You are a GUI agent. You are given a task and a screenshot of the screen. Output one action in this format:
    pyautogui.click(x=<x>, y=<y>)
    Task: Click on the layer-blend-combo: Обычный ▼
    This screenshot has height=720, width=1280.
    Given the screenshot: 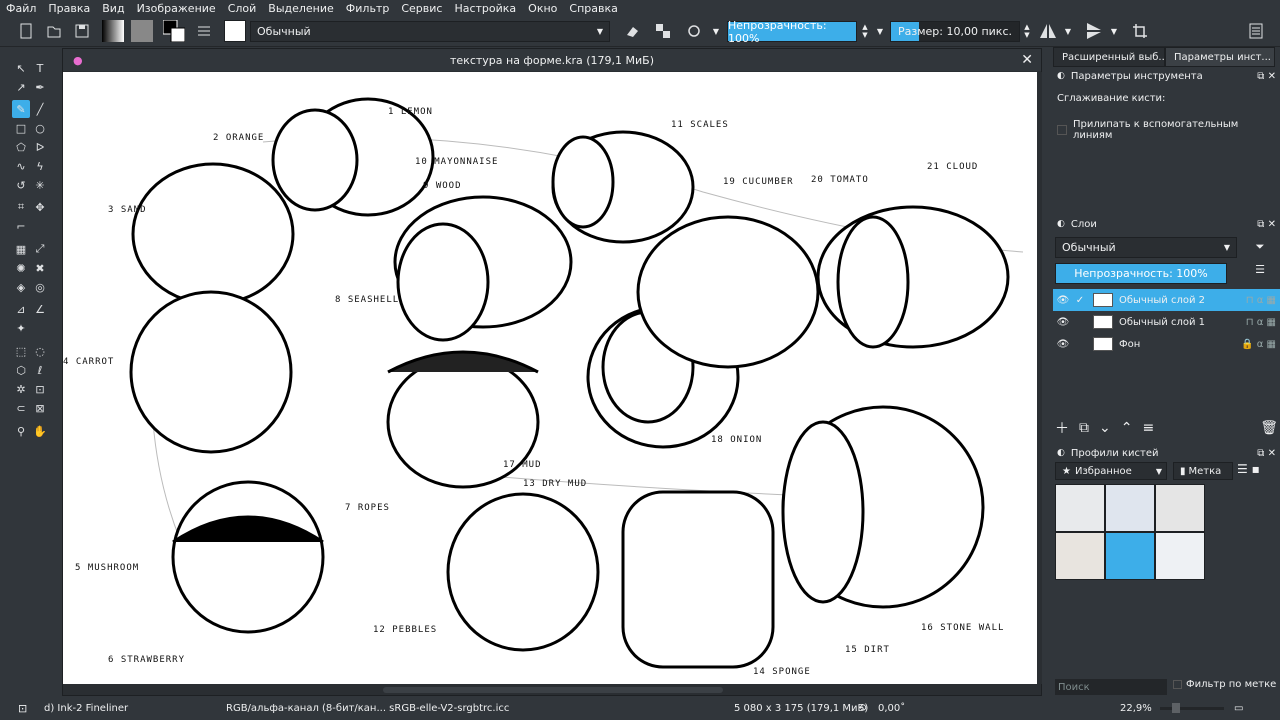 What is the action you would take?
    pyautogui.click(x=1146, y=247)
    